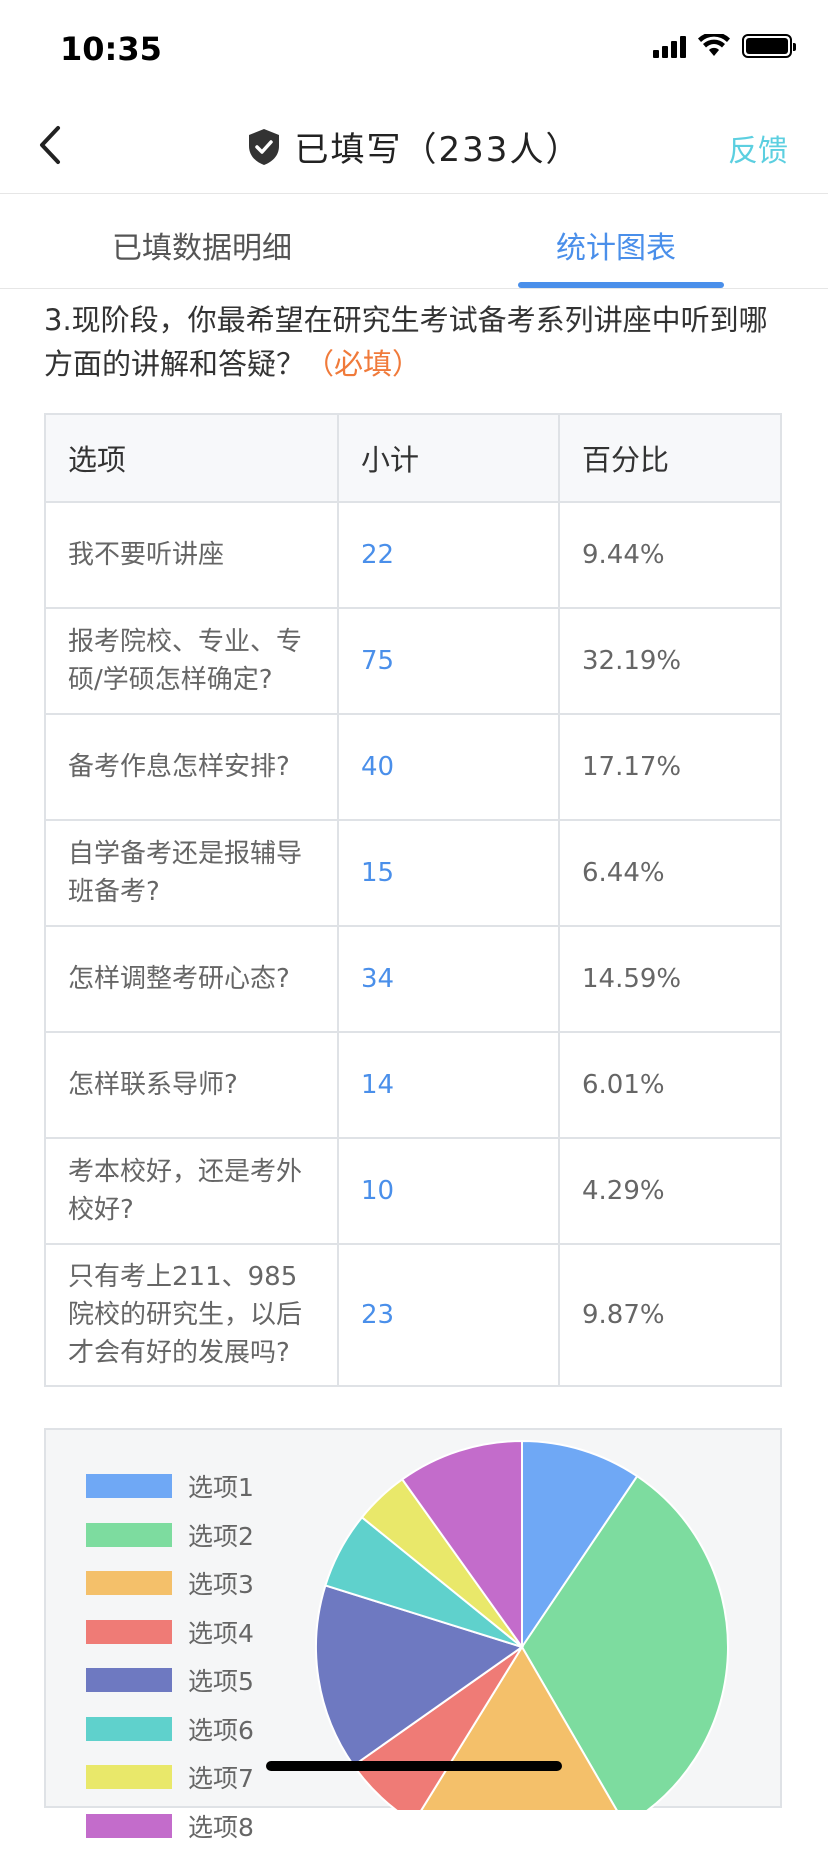 This screenshot has height=1850, width=828. I want to click on header-count: 小计, so click(448, 458).